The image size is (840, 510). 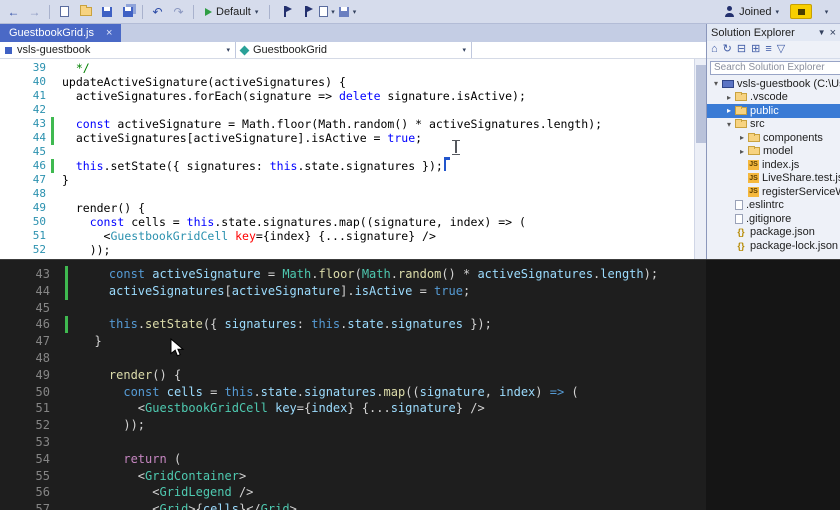 What do you see at coordinates (773, 125) in the screenshot?
I see `tree-item-src: ▾ src` at bounding box center [773, 125].